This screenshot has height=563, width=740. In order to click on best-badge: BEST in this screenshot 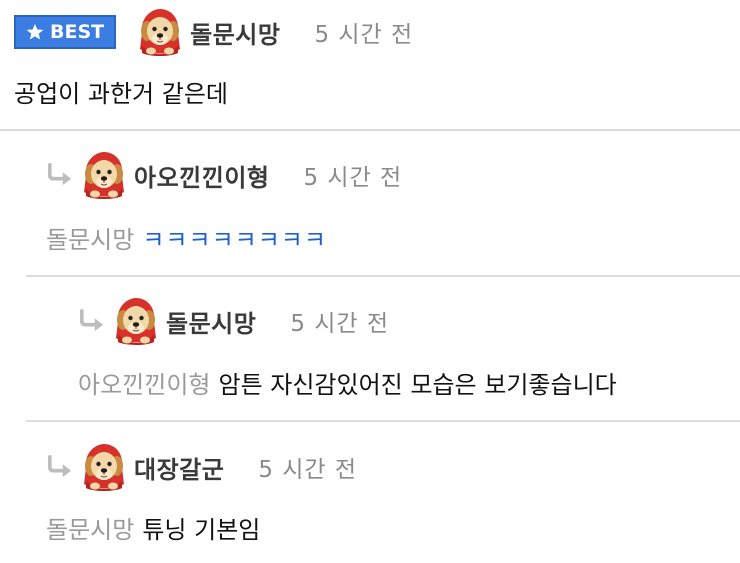, I will do `click(65, 32)`.